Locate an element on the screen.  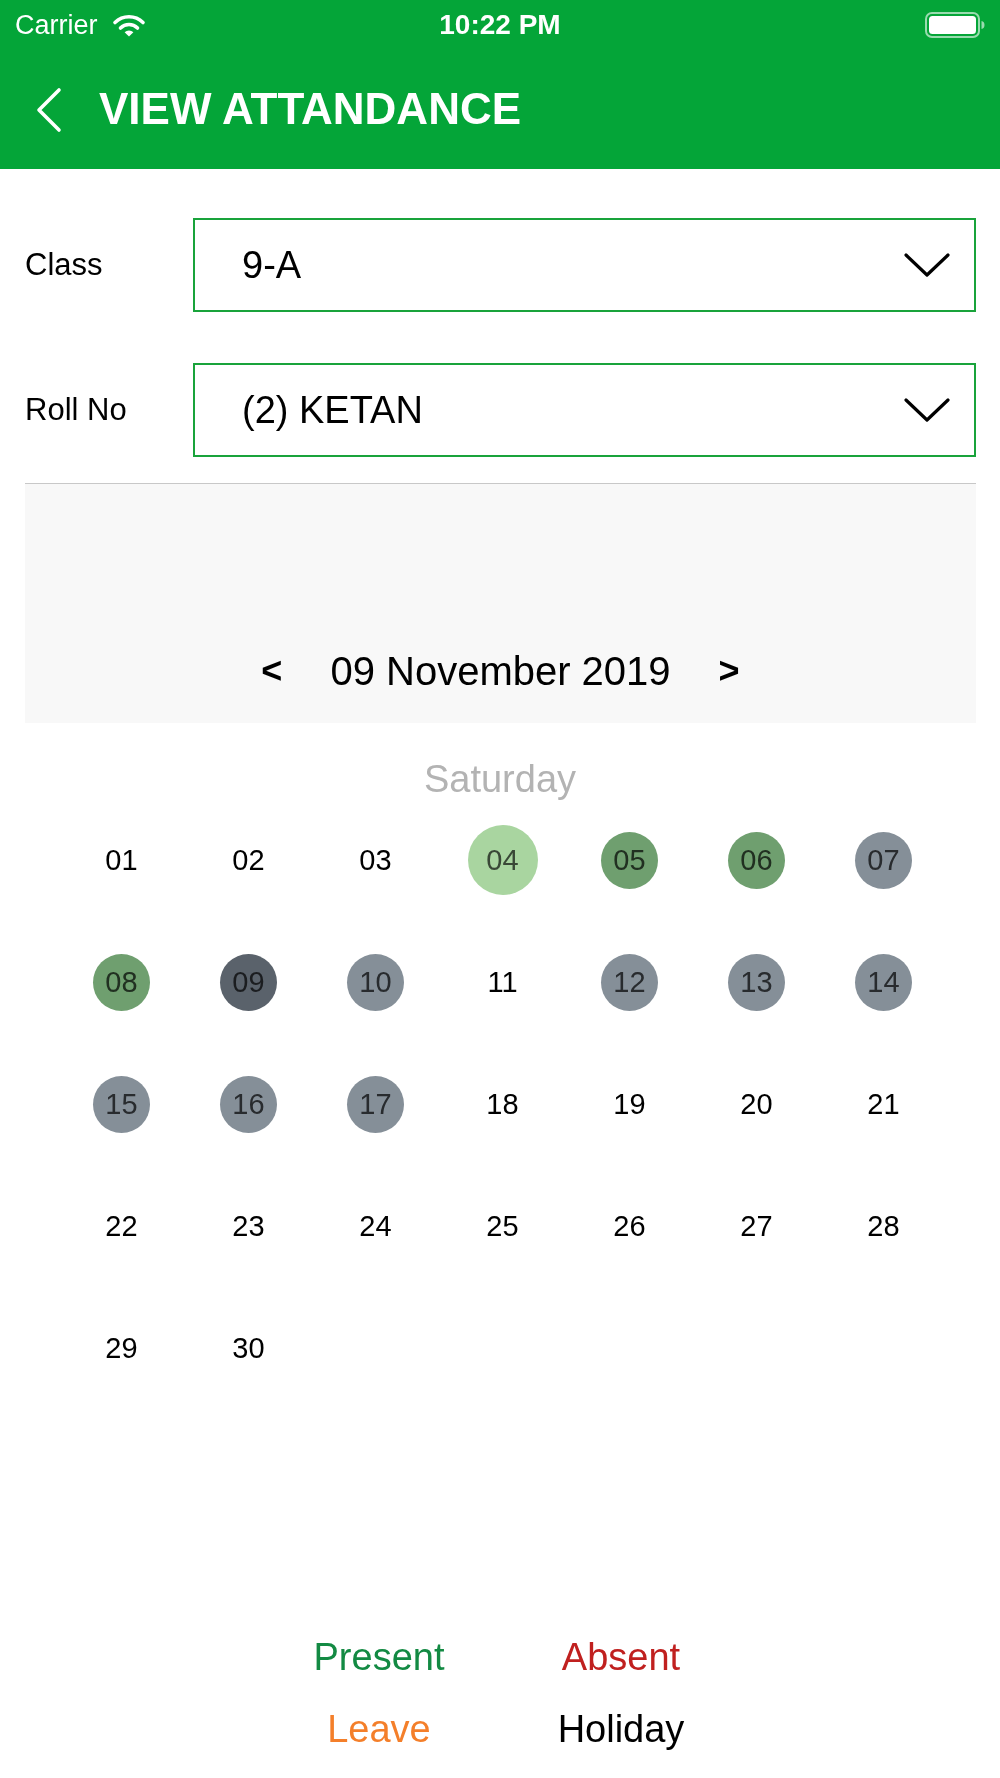
calendar-day: 20 is located at coordinates (756, 1104).